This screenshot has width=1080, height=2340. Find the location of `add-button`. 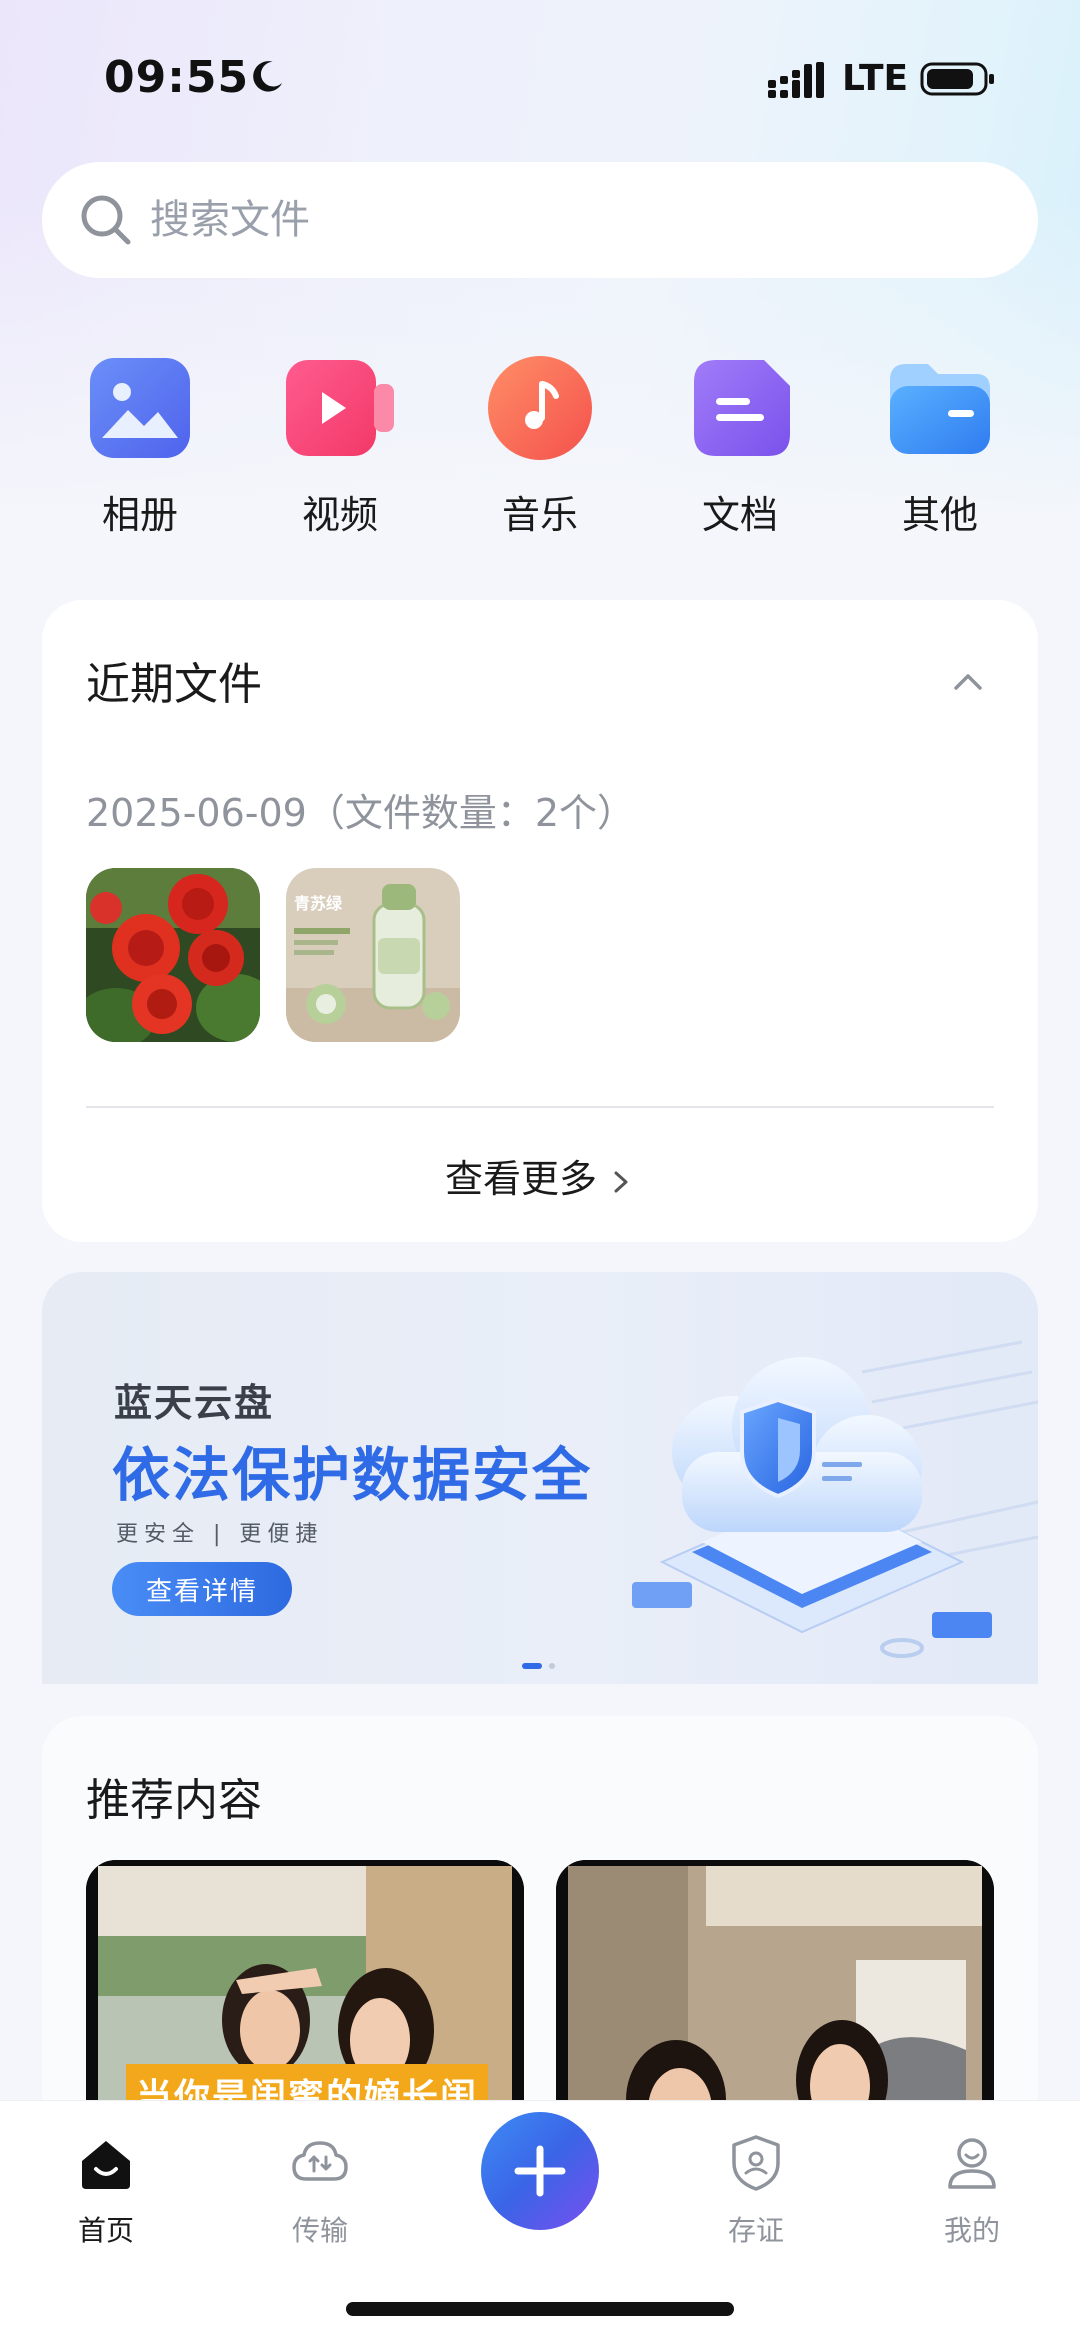

add-button is located at coordinates (540, 2171).